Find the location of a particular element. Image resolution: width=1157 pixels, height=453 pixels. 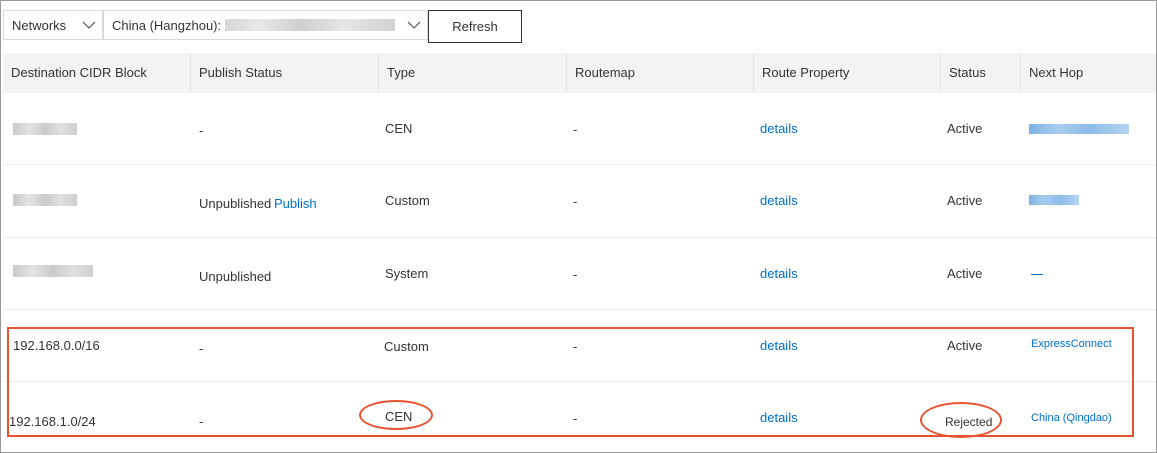

networks-select-value: Networks is located at coordinates (39, 25).